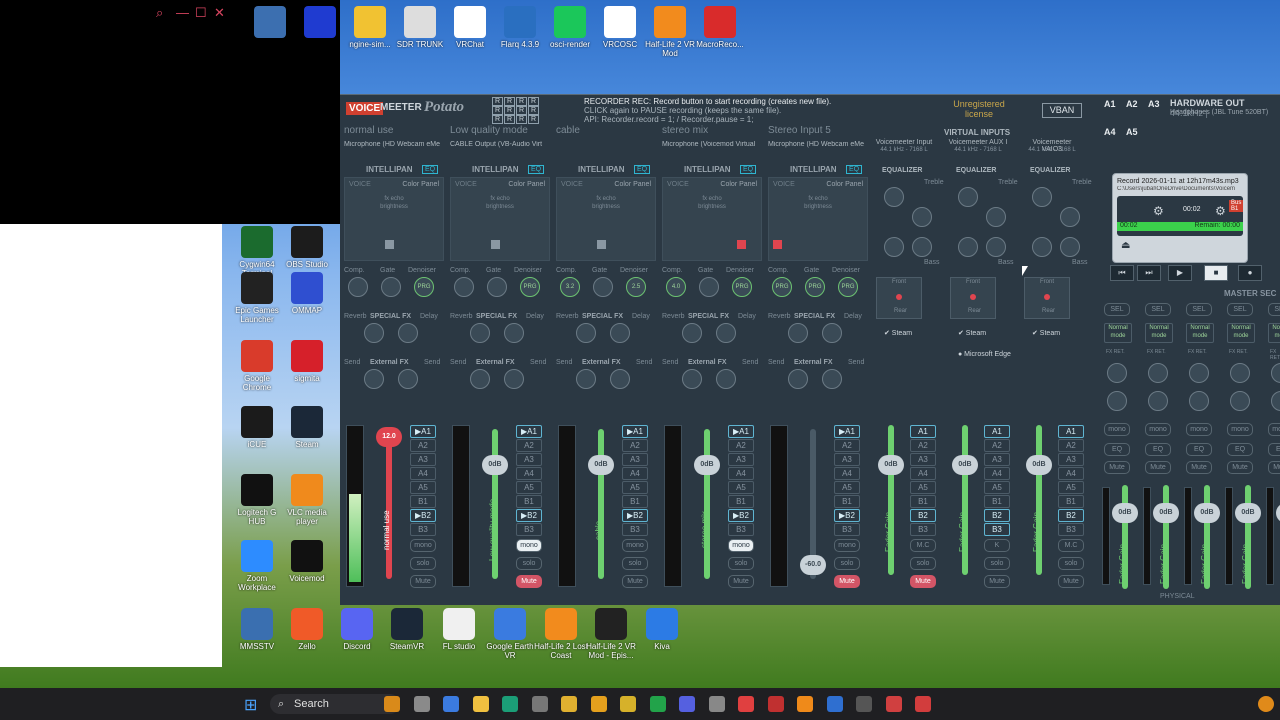 This screenshot has width=1280, height=720. Describe the element at coordinates (978, 142) in the screenshot. I see `virtual-strip-name: Voicemeeter AUX I` at that location.